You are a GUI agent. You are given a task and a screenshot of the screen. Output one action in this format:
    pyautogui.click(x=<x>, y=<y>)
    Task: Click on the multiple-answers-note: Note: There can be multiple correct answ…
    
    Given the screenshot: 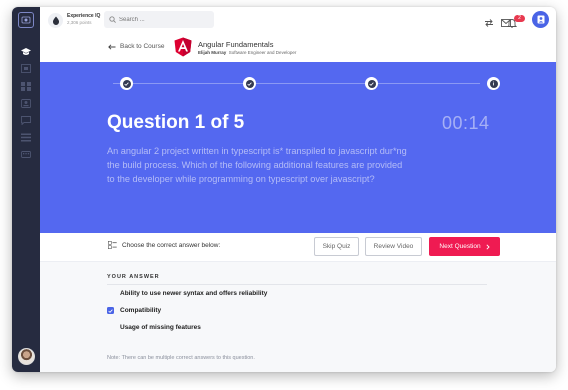 What is the action you would take?
    pyautogui.click(x=181, y=358)
    